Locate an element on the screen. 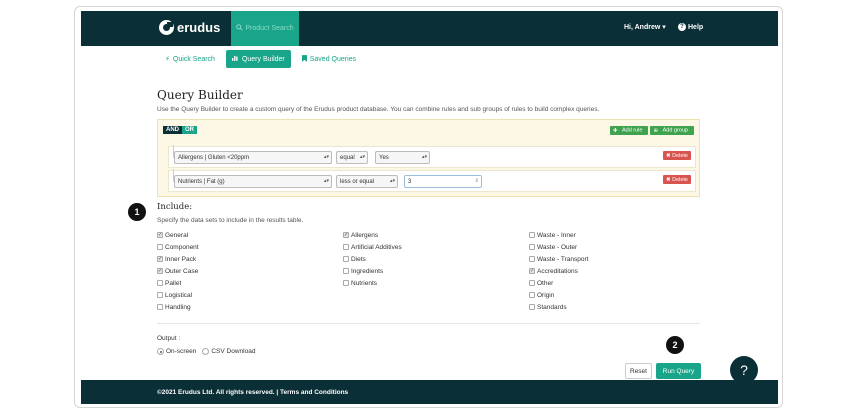  field-select: Nutrients | Fat (g) ▴▾ is located at coordinates (253, 181).